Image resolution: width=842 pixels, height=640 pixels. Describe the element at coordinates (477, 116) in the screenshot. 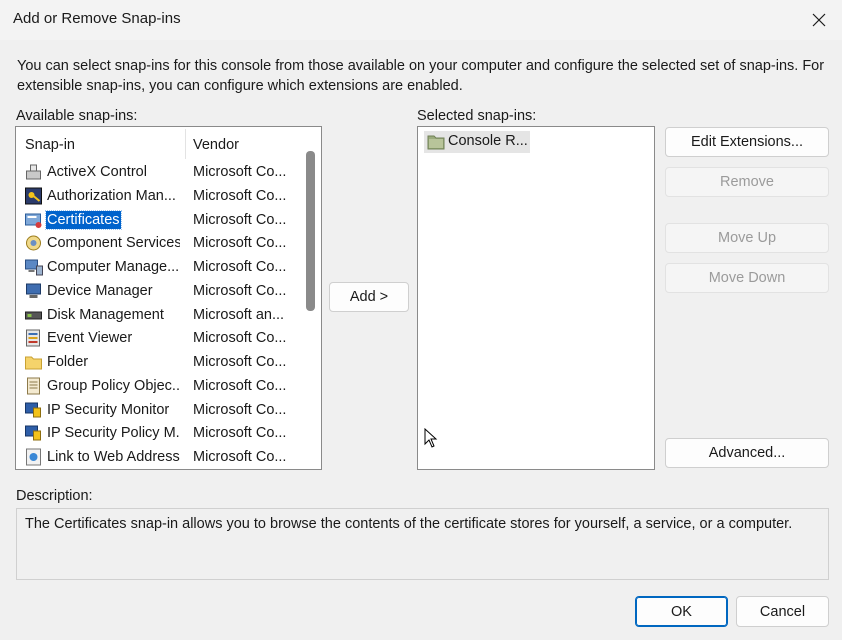

I see `selected-snapins-label: Selected snap-ins:` at that location.